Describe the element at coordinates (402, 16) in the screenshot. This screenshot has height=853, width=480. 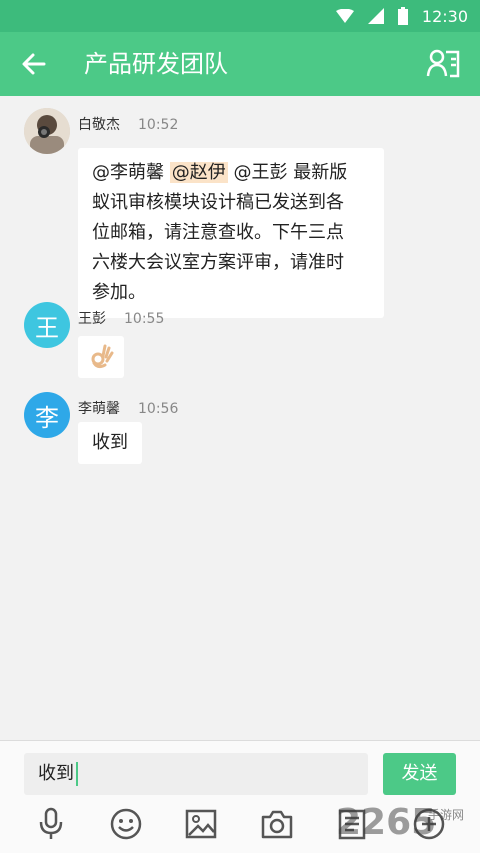
I see `battery-icon` at that location.